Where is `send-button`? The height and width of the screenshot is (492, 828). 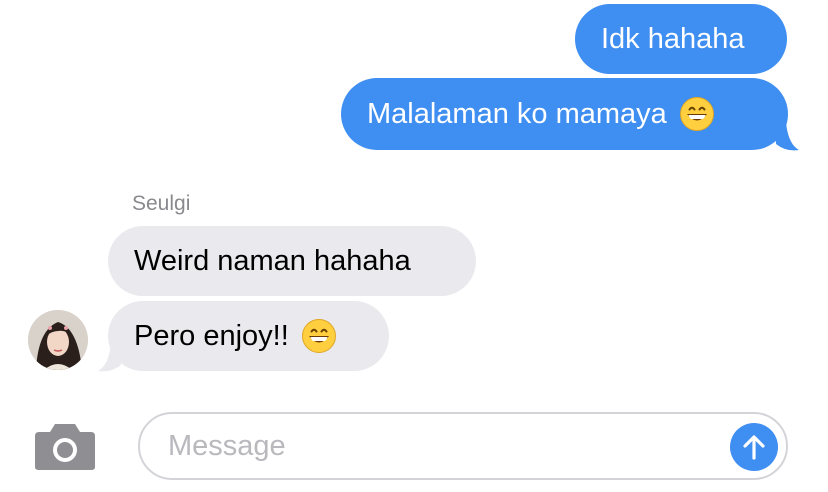
send-button is located at coordinates (754, 447).